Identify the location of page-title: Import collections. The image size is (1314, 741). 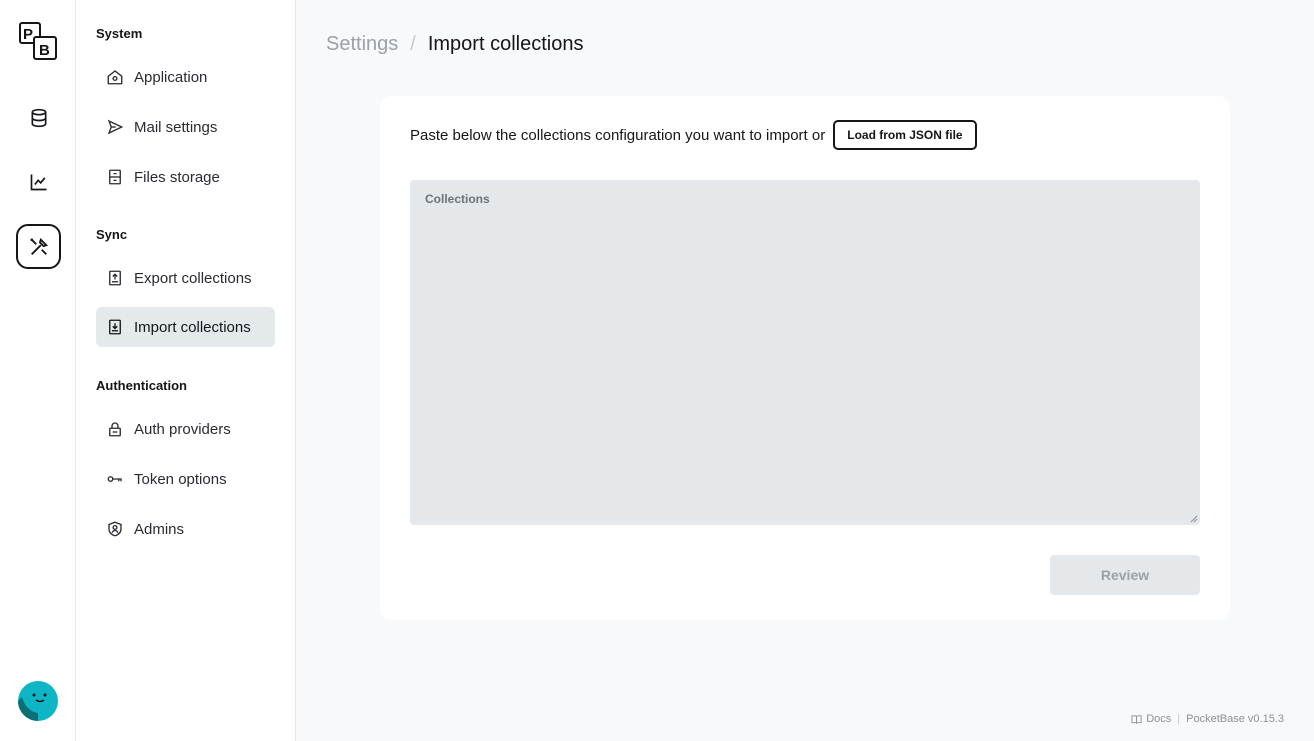
(505, 44).